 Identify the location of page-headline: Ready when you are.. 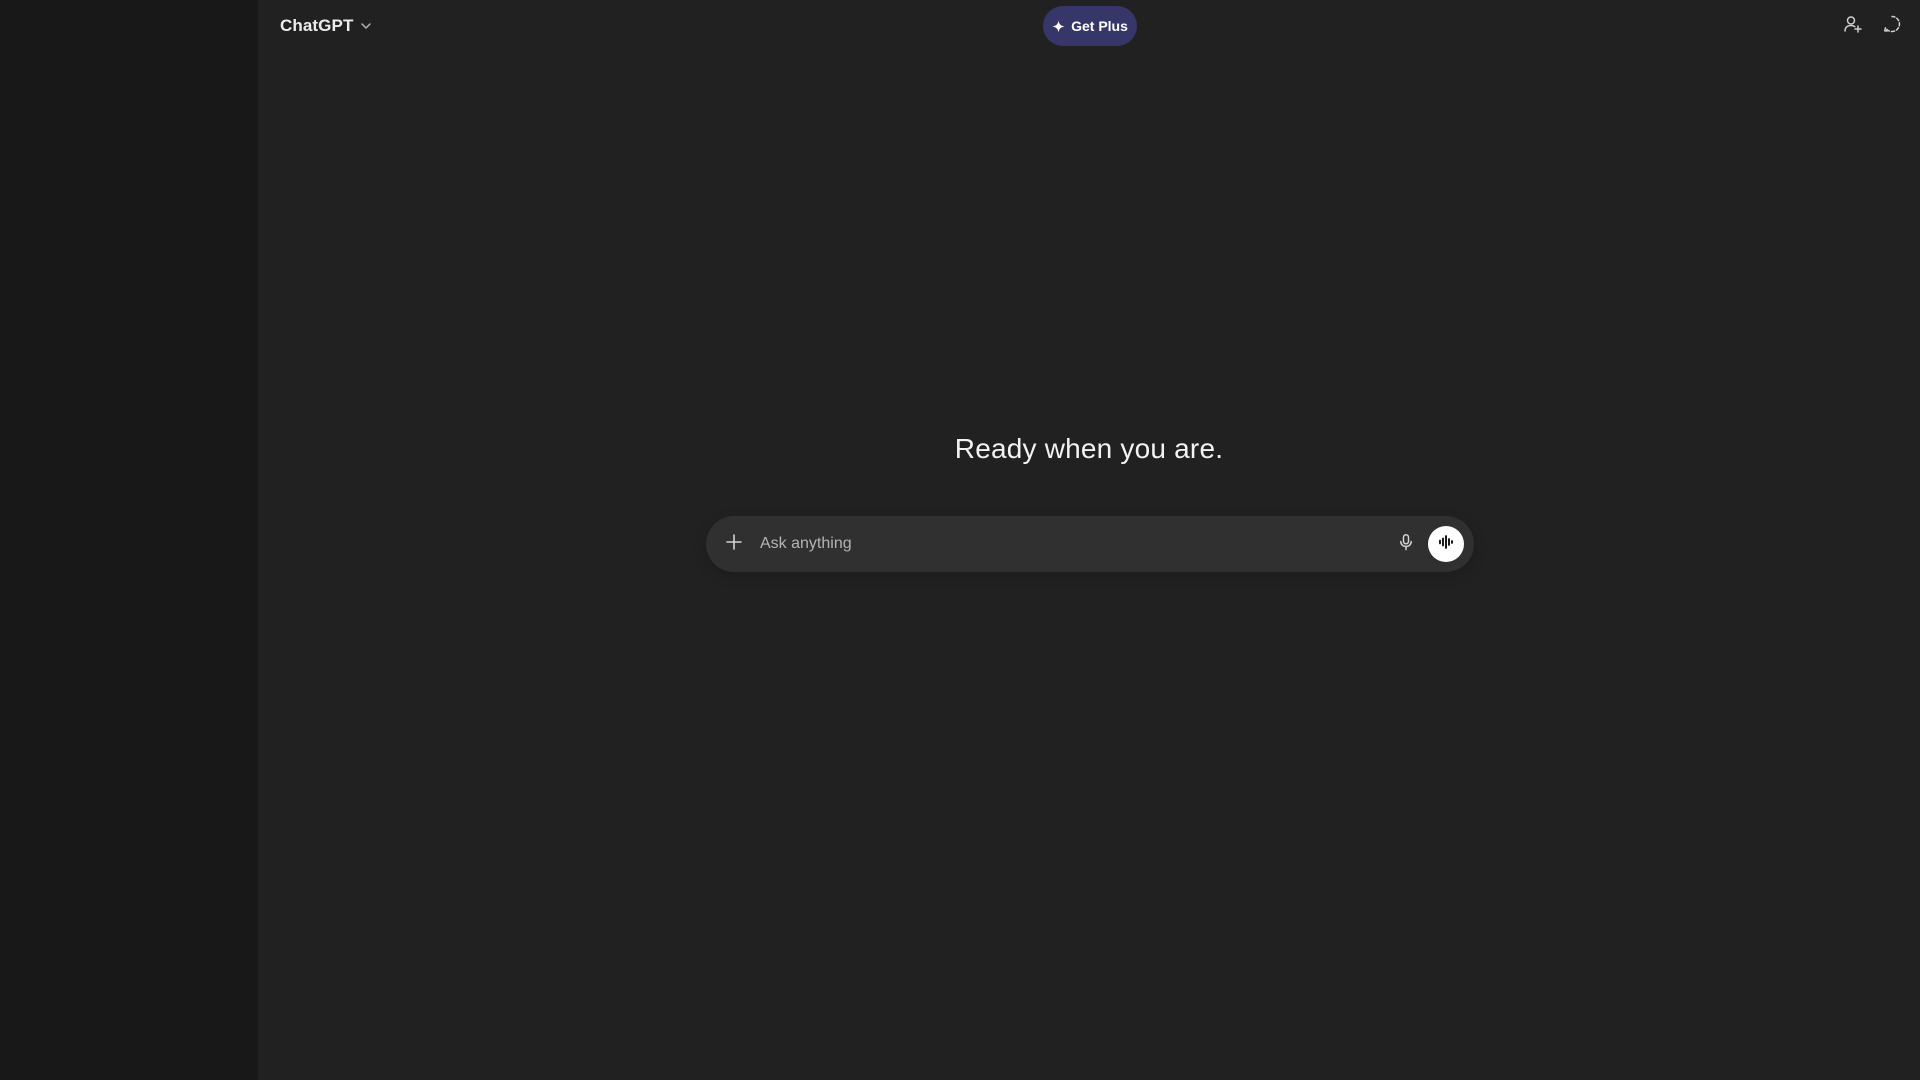
(1089, 448).